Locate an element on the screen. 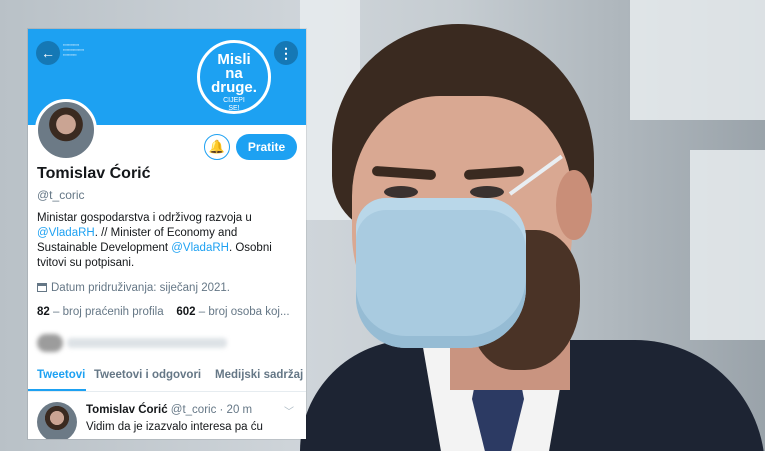 Image resolution: width=765 pixels, height=451 pixels. join-date: Datum pridruživanja: siječanj 2021. is located at coordinates (133, 288).